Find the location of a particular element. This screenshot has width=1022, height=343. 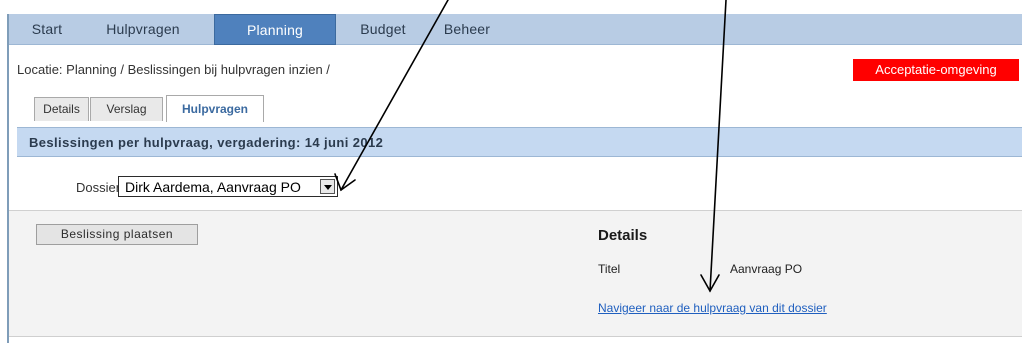

nav-tab-hulpvragen: Hulpvragen is located at coordinates (143, 29).